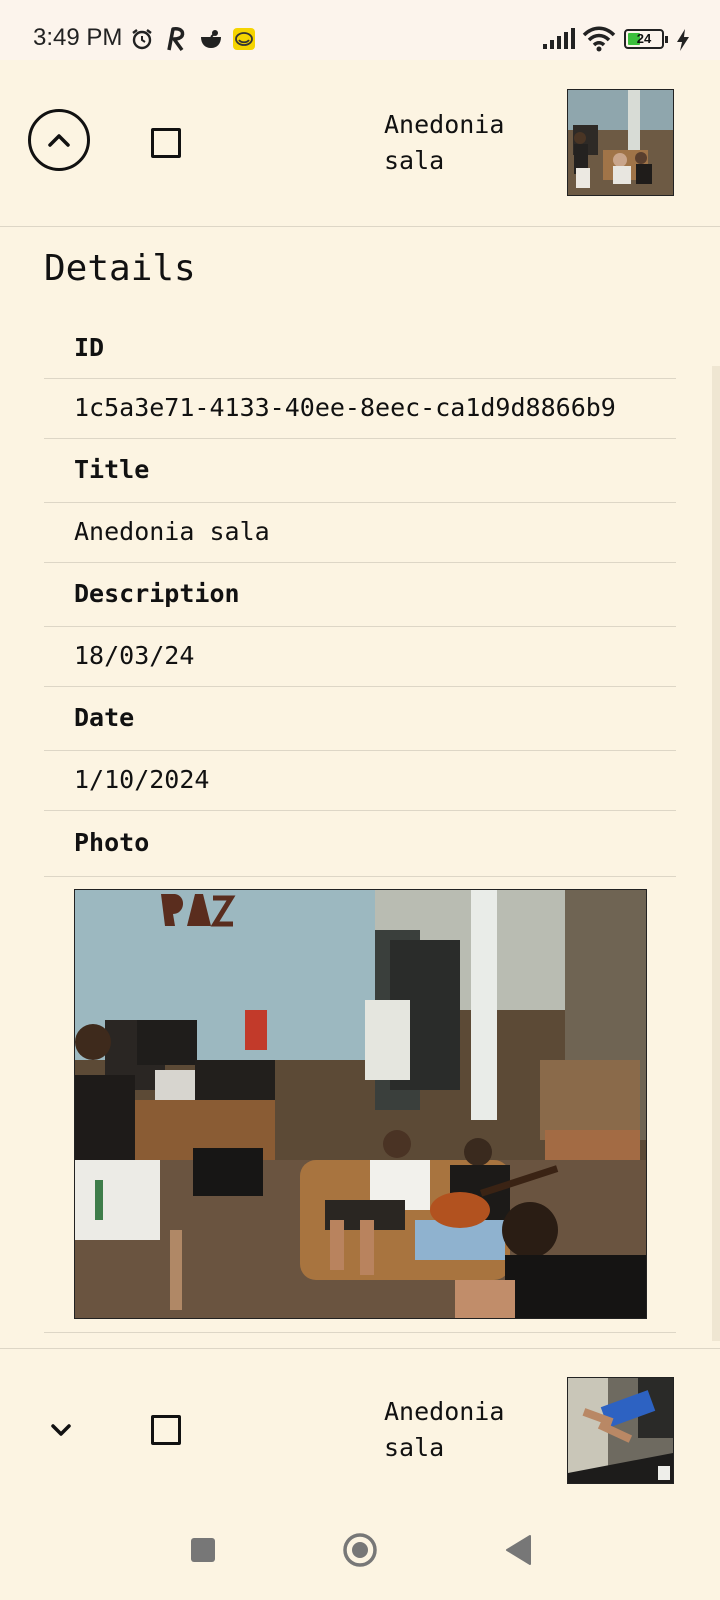 The image size is (720, 1600). What do you see at coordinates (518, 1550) in the screenshot?
I see `back-triangle-icon` at bounding box center [518, 1550].